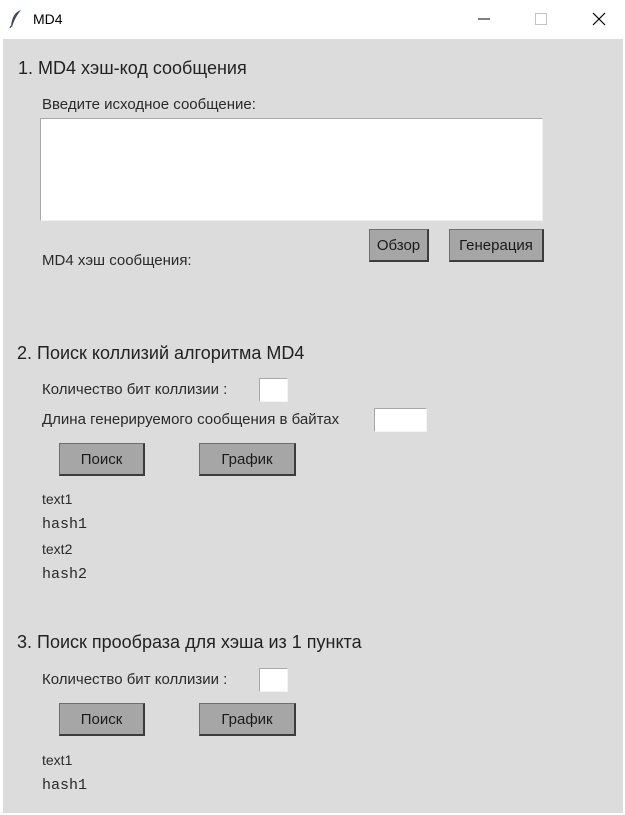 This screenshot has height=815, width=625. I want to click on collision-chart-button: График, so click(247, 459).